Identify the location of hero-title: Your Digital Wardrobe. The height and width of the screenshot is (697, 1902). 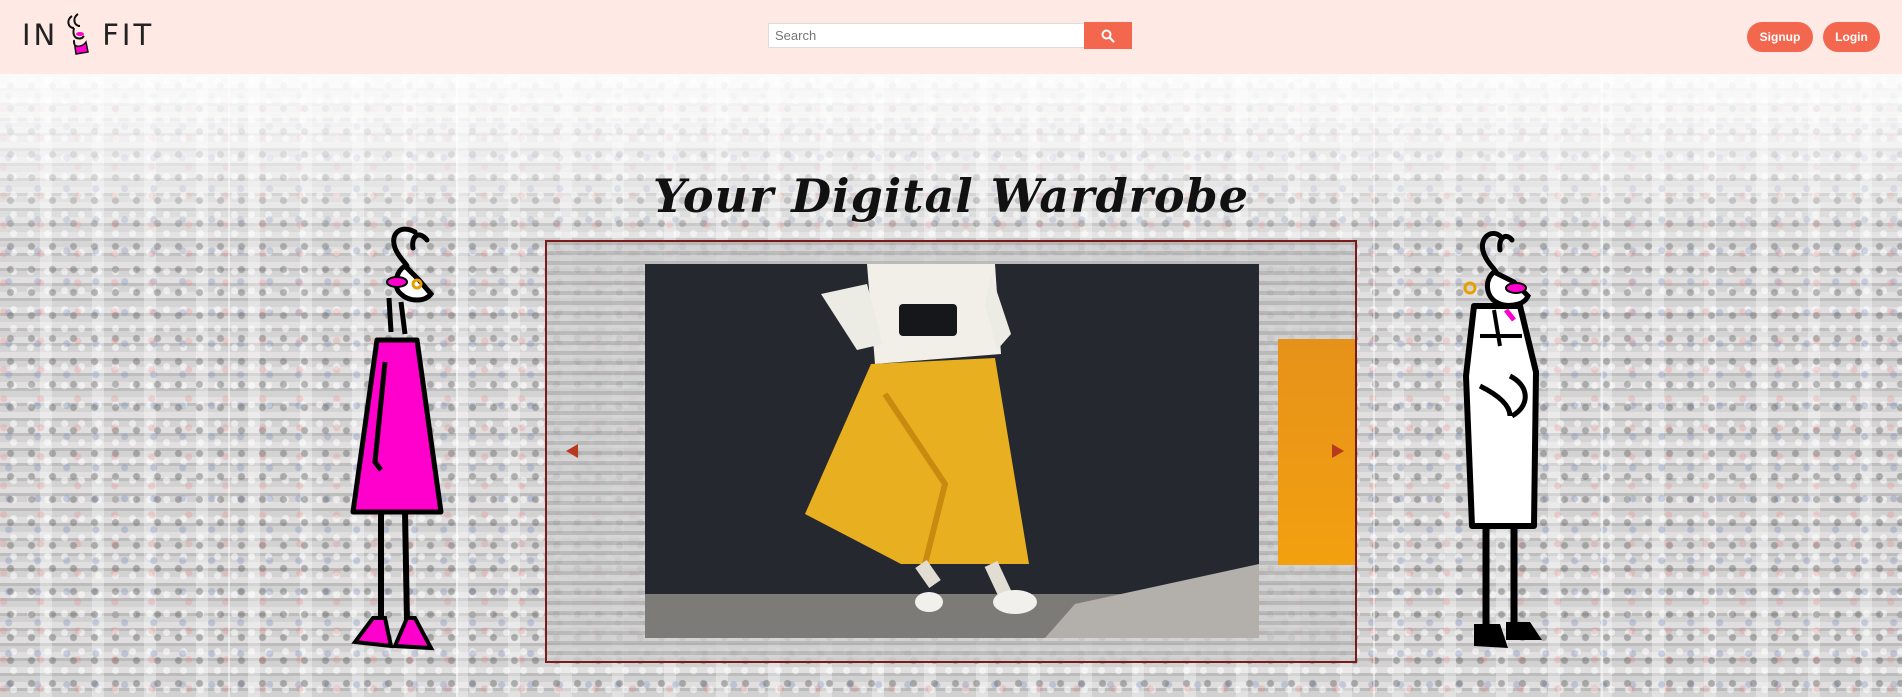
(951, 195).